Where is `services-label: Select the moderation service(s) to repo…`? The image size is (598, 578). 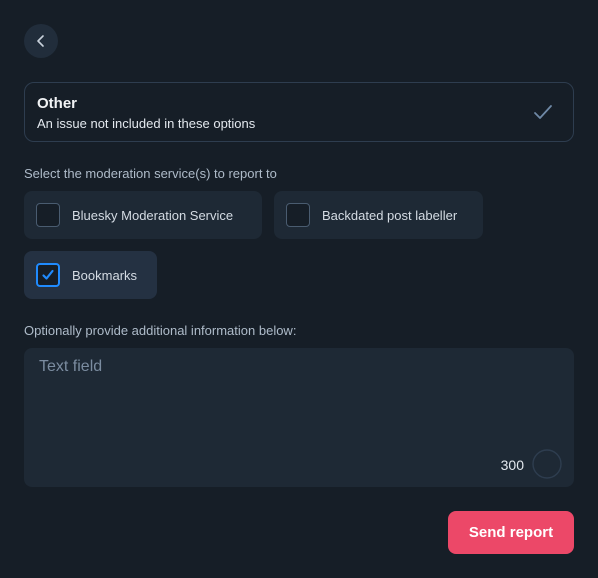 services-label: Select the moderation service(s) to repo… is located at coordinates (150, 173).